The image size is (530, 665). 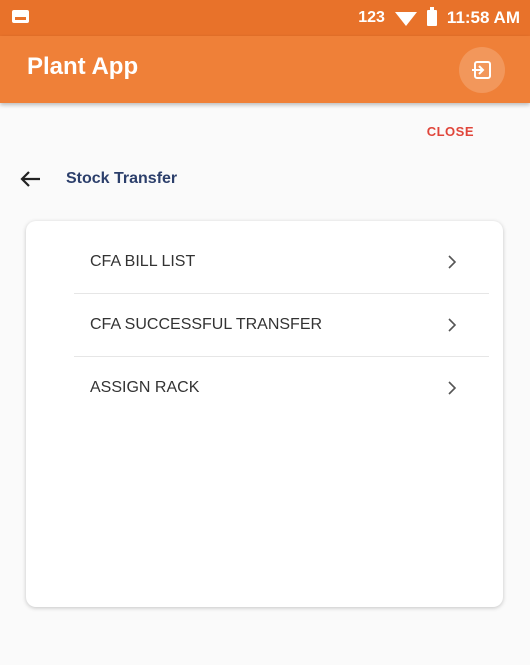 I want to click on status-bar-right: 123 11:58 AM, so click(x=439, y=18).